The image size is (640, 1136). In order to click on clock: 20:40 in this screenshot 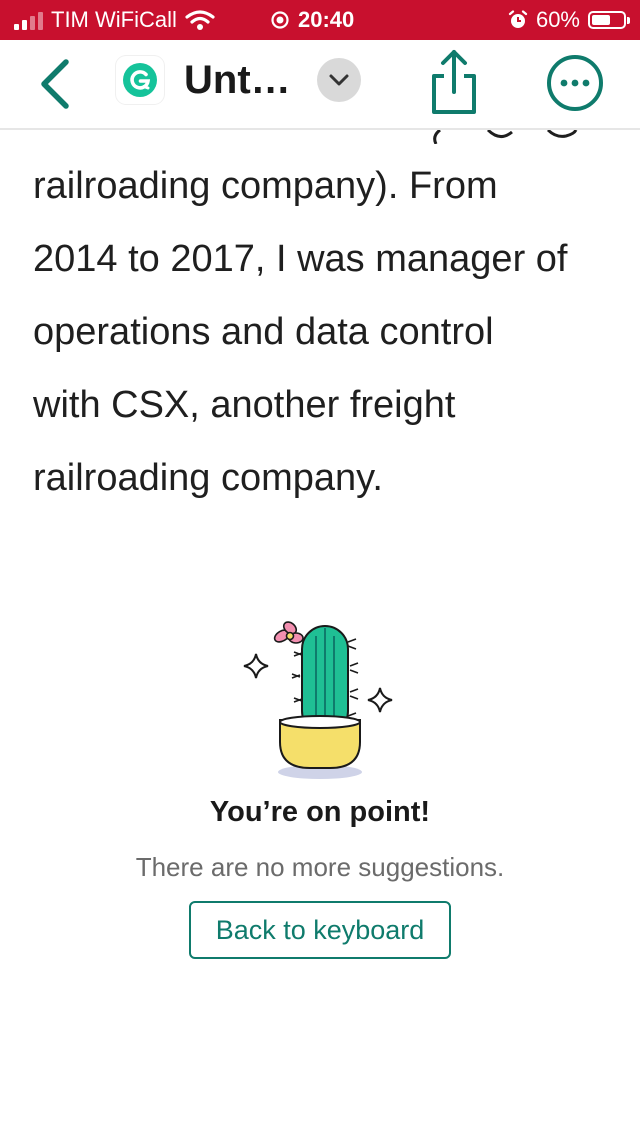, I will do `click(326, 19)`.